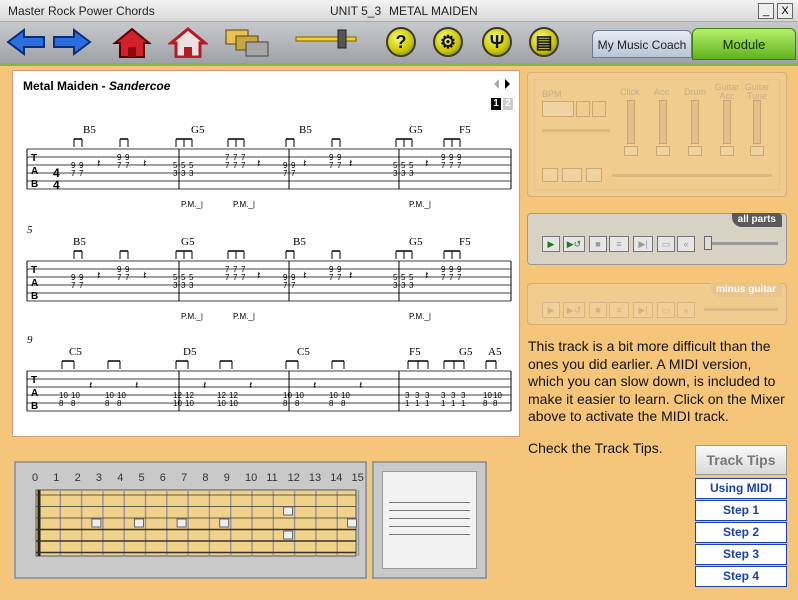 Image resolution: width=798 pixels, height=600 pixels. I want to click on mg-mark-start-button: ≡, so click(619, 310).